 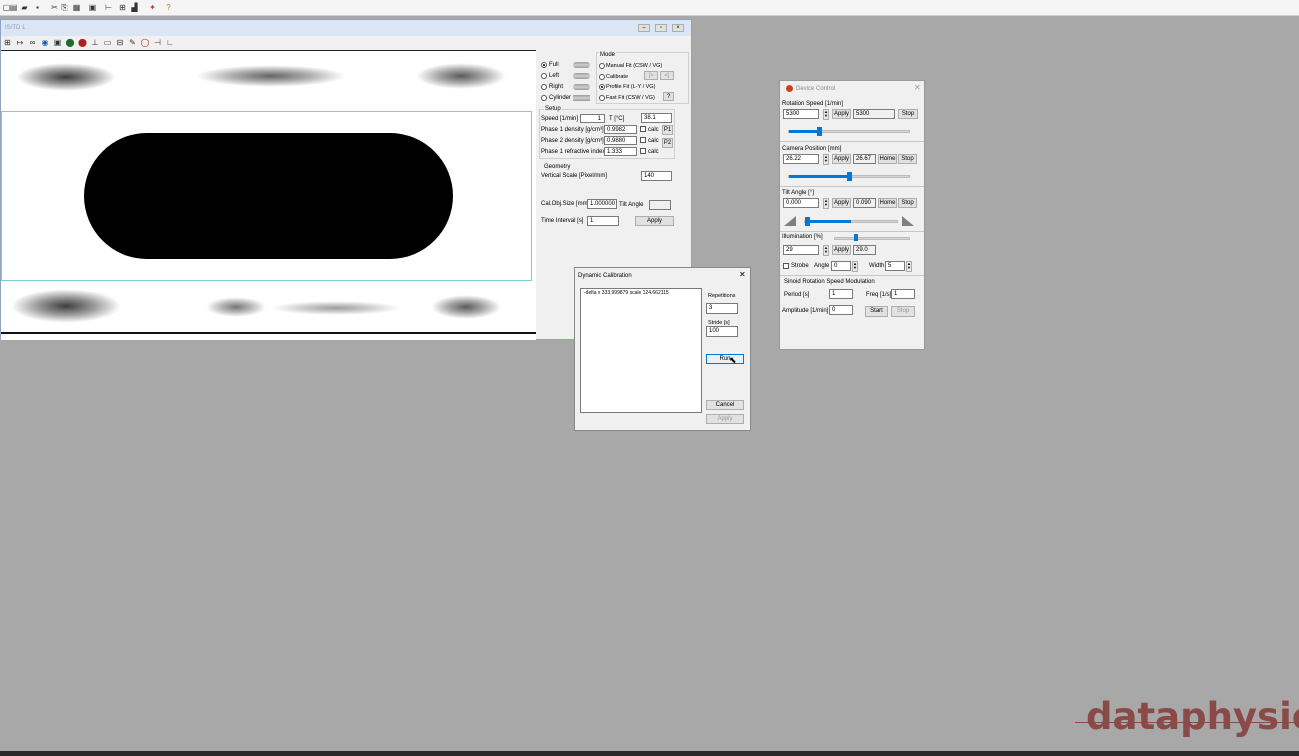 I want to click on temperature-input: 38.1, so click(x=656, y=118).